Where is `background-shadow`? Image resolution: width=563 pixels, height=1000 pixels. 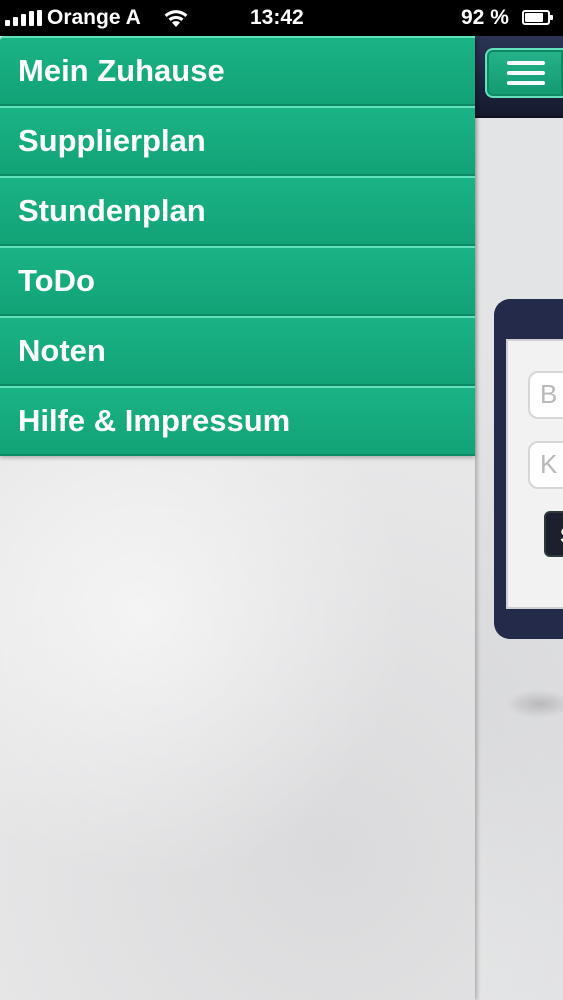 background-shadow is located at coordinates (534, 704).